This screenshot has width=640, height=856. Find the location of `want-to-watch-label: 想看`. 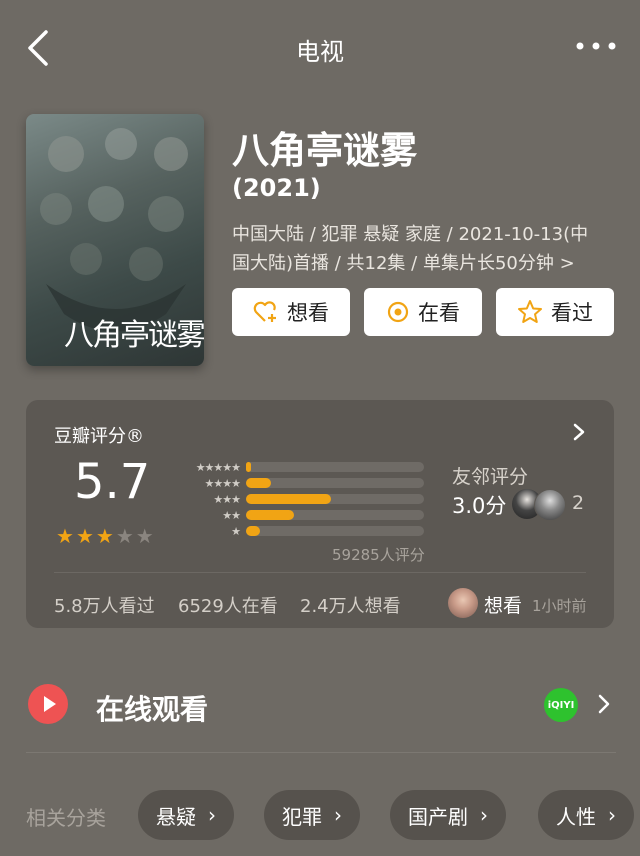

want-to-watch-label: 想看 is located at coordinates (308, 313).